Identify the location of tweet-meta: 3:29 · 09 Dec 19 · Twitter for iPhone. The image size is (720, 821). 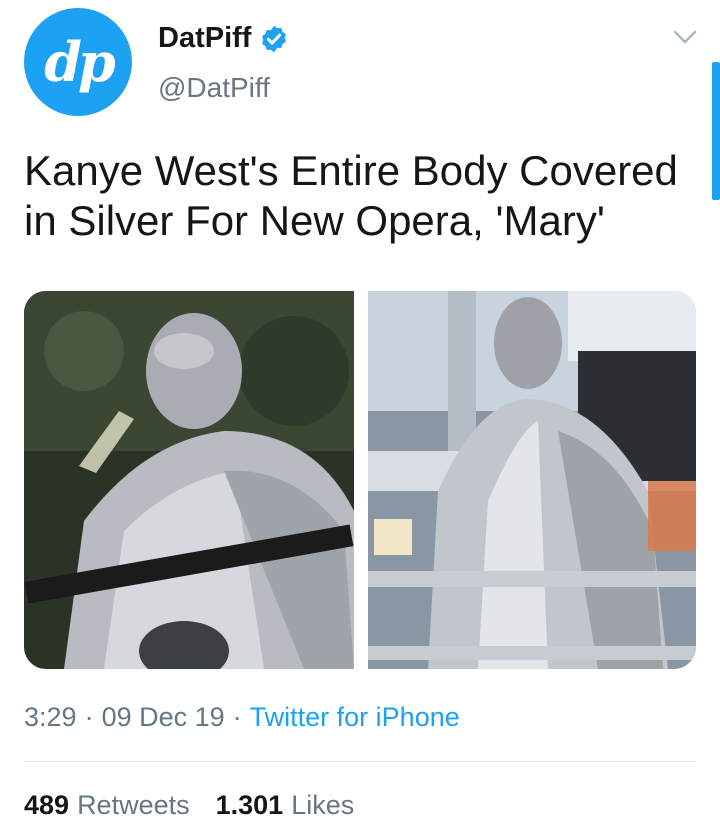
(242, 717).